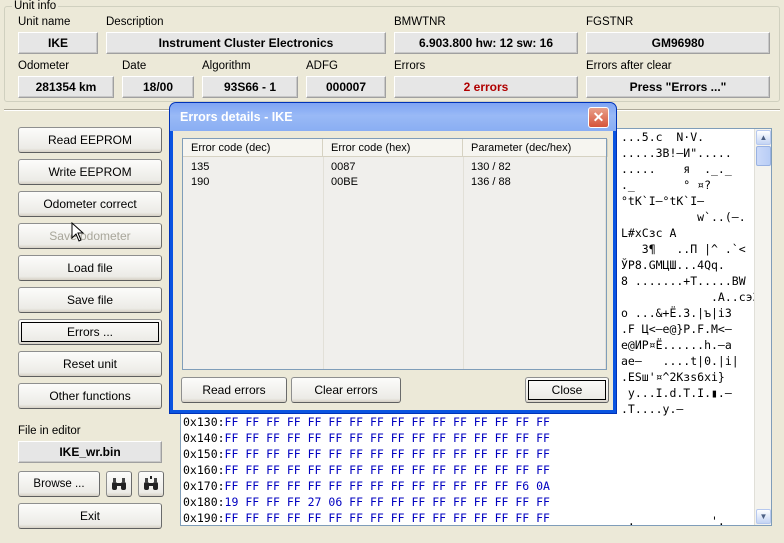 The height and width of the screenshot is (543, 784). Describe the element at coordinates (393, 148) in the screenshot. I see `column-header-hex: Error code (hex)` at that location.